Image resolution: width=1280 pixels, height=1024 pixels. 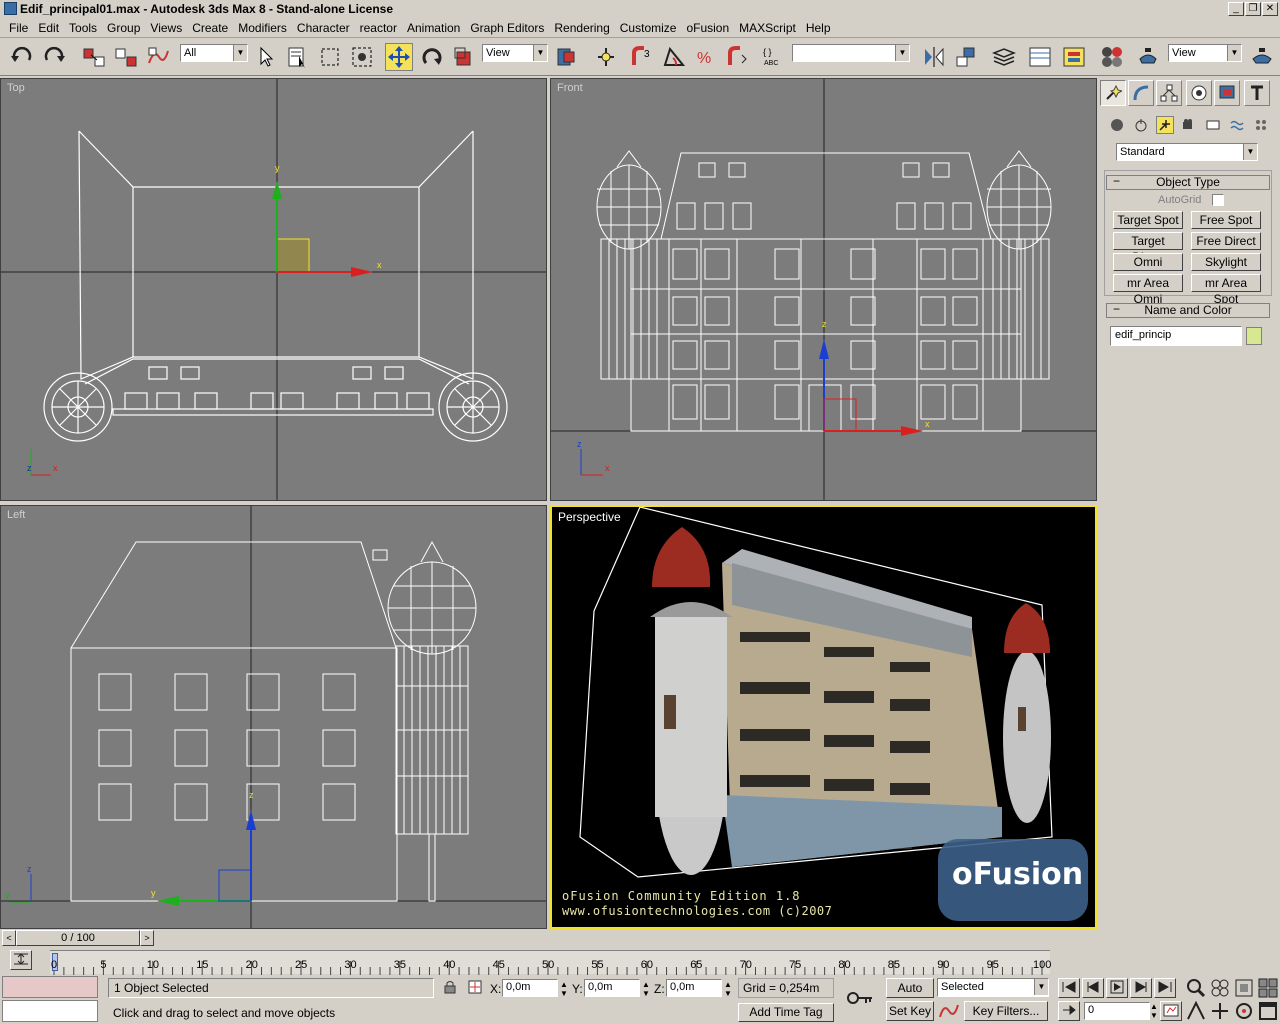 I want to click on object-name-field: edif_princip, so click(x=1176, y=336).